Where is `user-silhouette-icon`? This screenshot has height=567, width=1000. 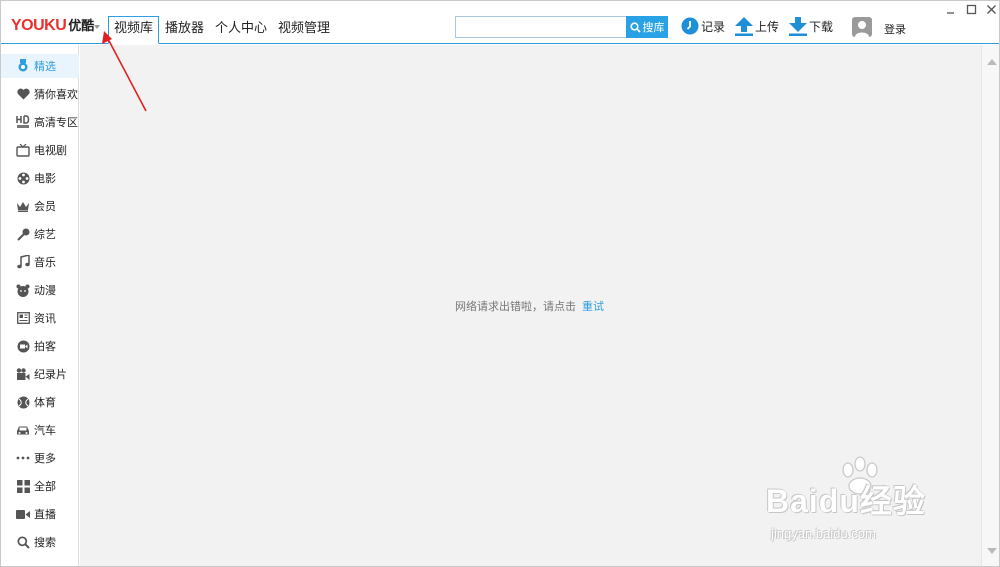 user-silhouette-icon is located at coordinates (862, 29).